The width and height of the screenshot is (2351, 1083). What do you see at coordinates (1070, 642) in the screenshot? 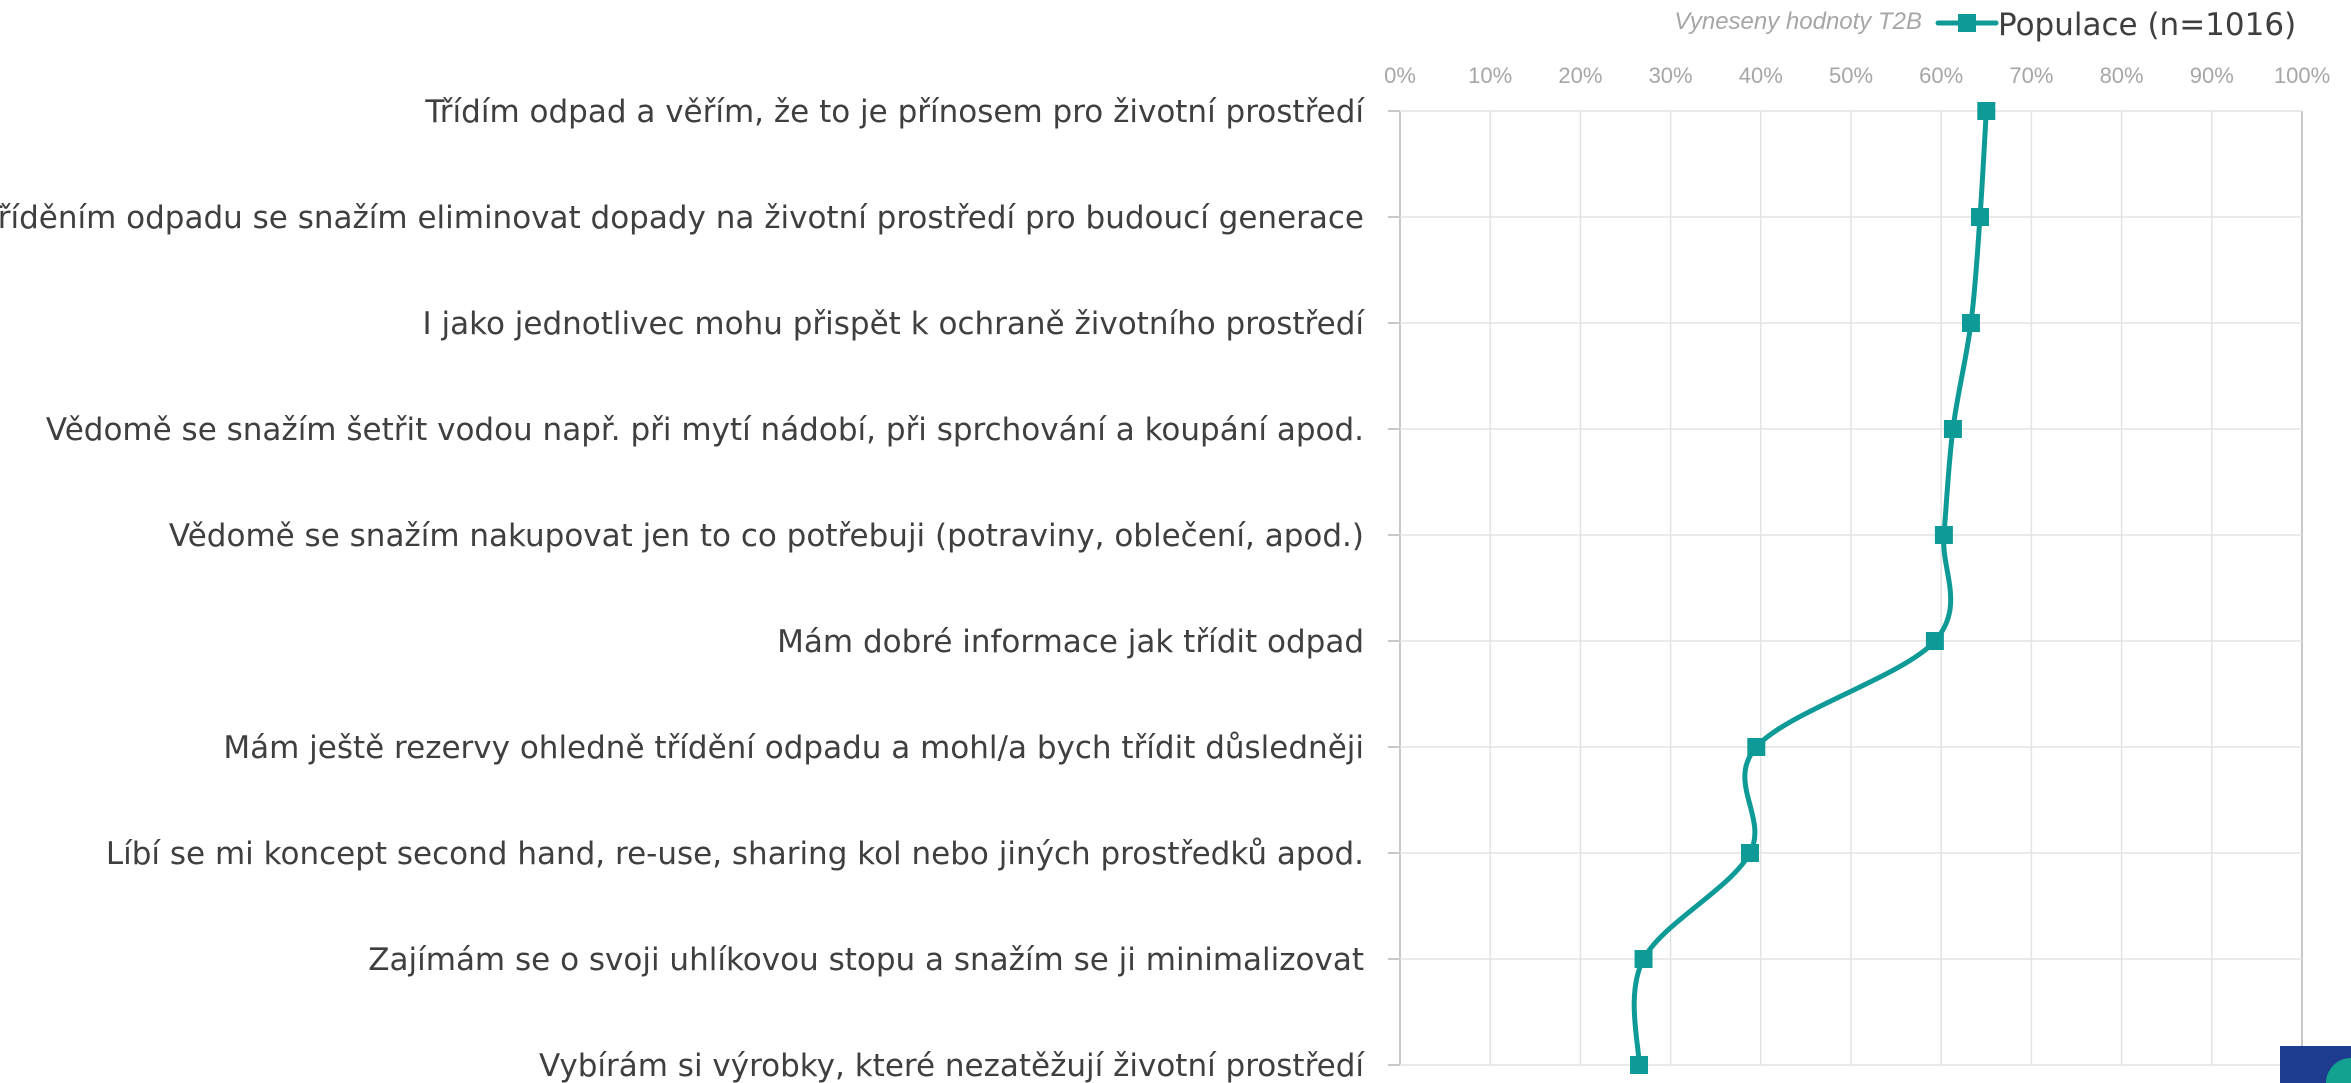
I see `category-label: Mám dobré informace jak třídit odpad` at bounding box center [1070, 642].